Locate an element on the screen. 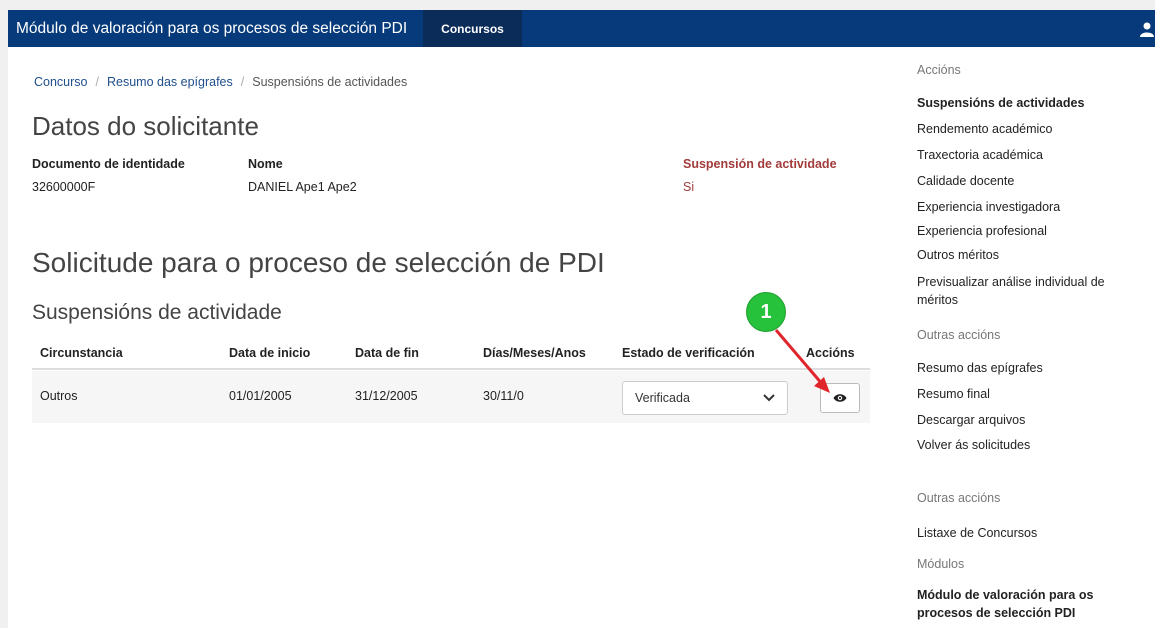 This screenshot has height=628, width=1155. sidebar-item-resumo-epigrafes: Resumo das epígrafes is located at coordinates (1027, 368).